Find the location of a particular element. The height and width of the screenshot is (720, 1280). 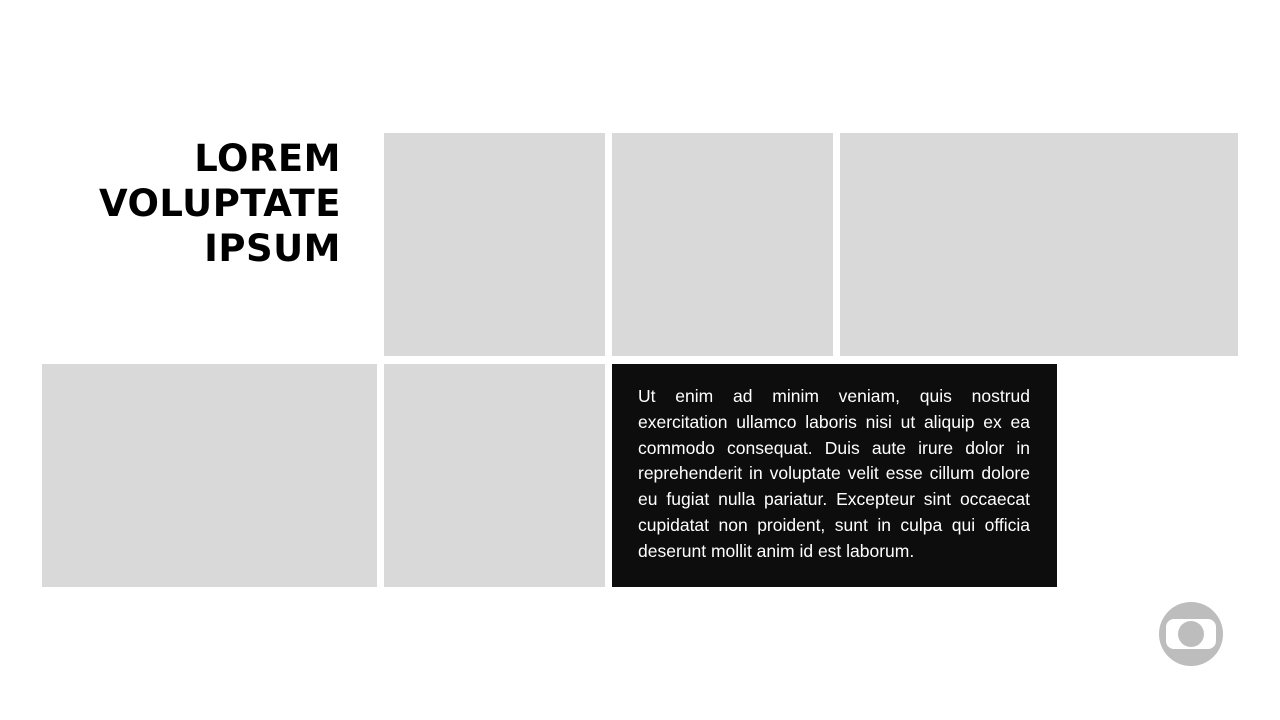

slide-title: LOREM VOLUPTATE IPSUM is located at coordinates (200, 203).